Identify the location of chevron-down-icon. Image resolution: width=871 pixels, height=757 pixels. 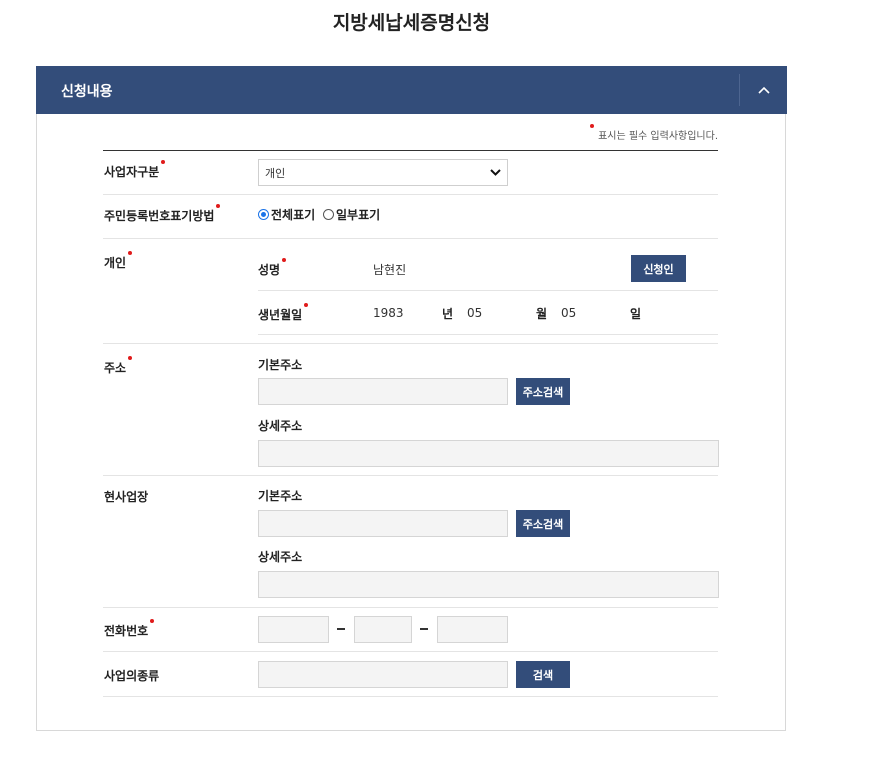
(495, 172).